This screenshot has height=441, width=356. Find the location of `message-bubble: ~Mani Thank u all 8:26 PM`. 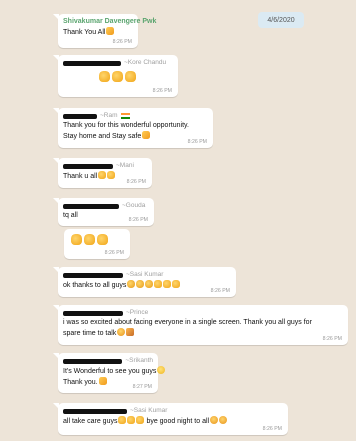

message-bubble: ~Mani Thank u all 8:26 PM is located at coordinates (102, 173).